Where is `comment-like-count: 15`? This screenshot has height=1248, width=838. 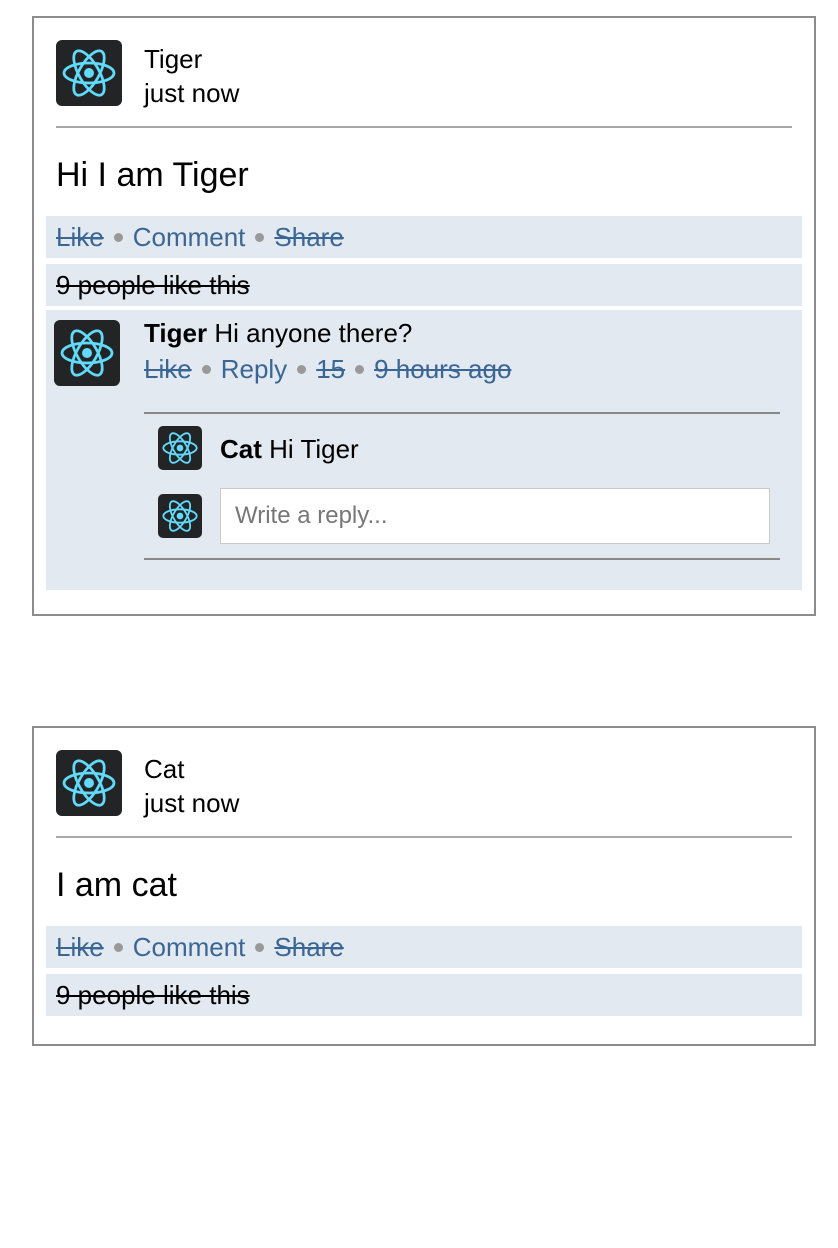 comment-like-count: 15 is located at coordinates (330, 369).